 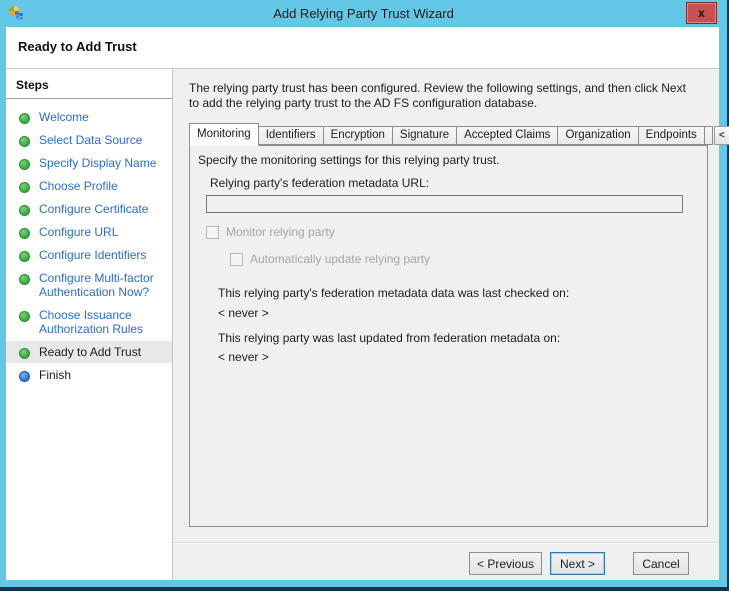 What do you see at coordinates (224, 134) in the screenshot?
I see `settings-tab: Monitoring` at bounding box center [224, 134].